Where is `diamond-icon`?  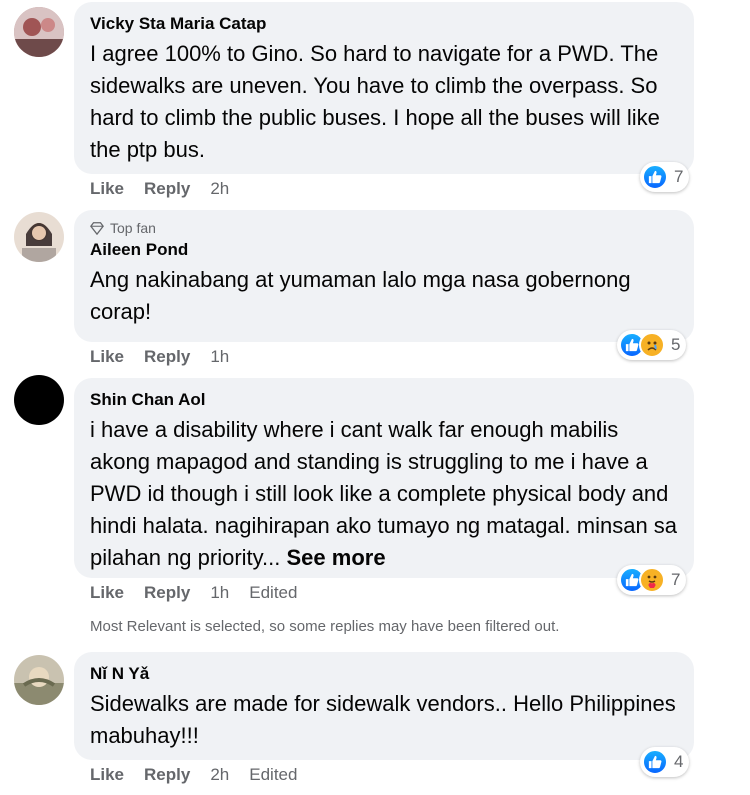
diamond-icon is located at coordinates (97, 228).